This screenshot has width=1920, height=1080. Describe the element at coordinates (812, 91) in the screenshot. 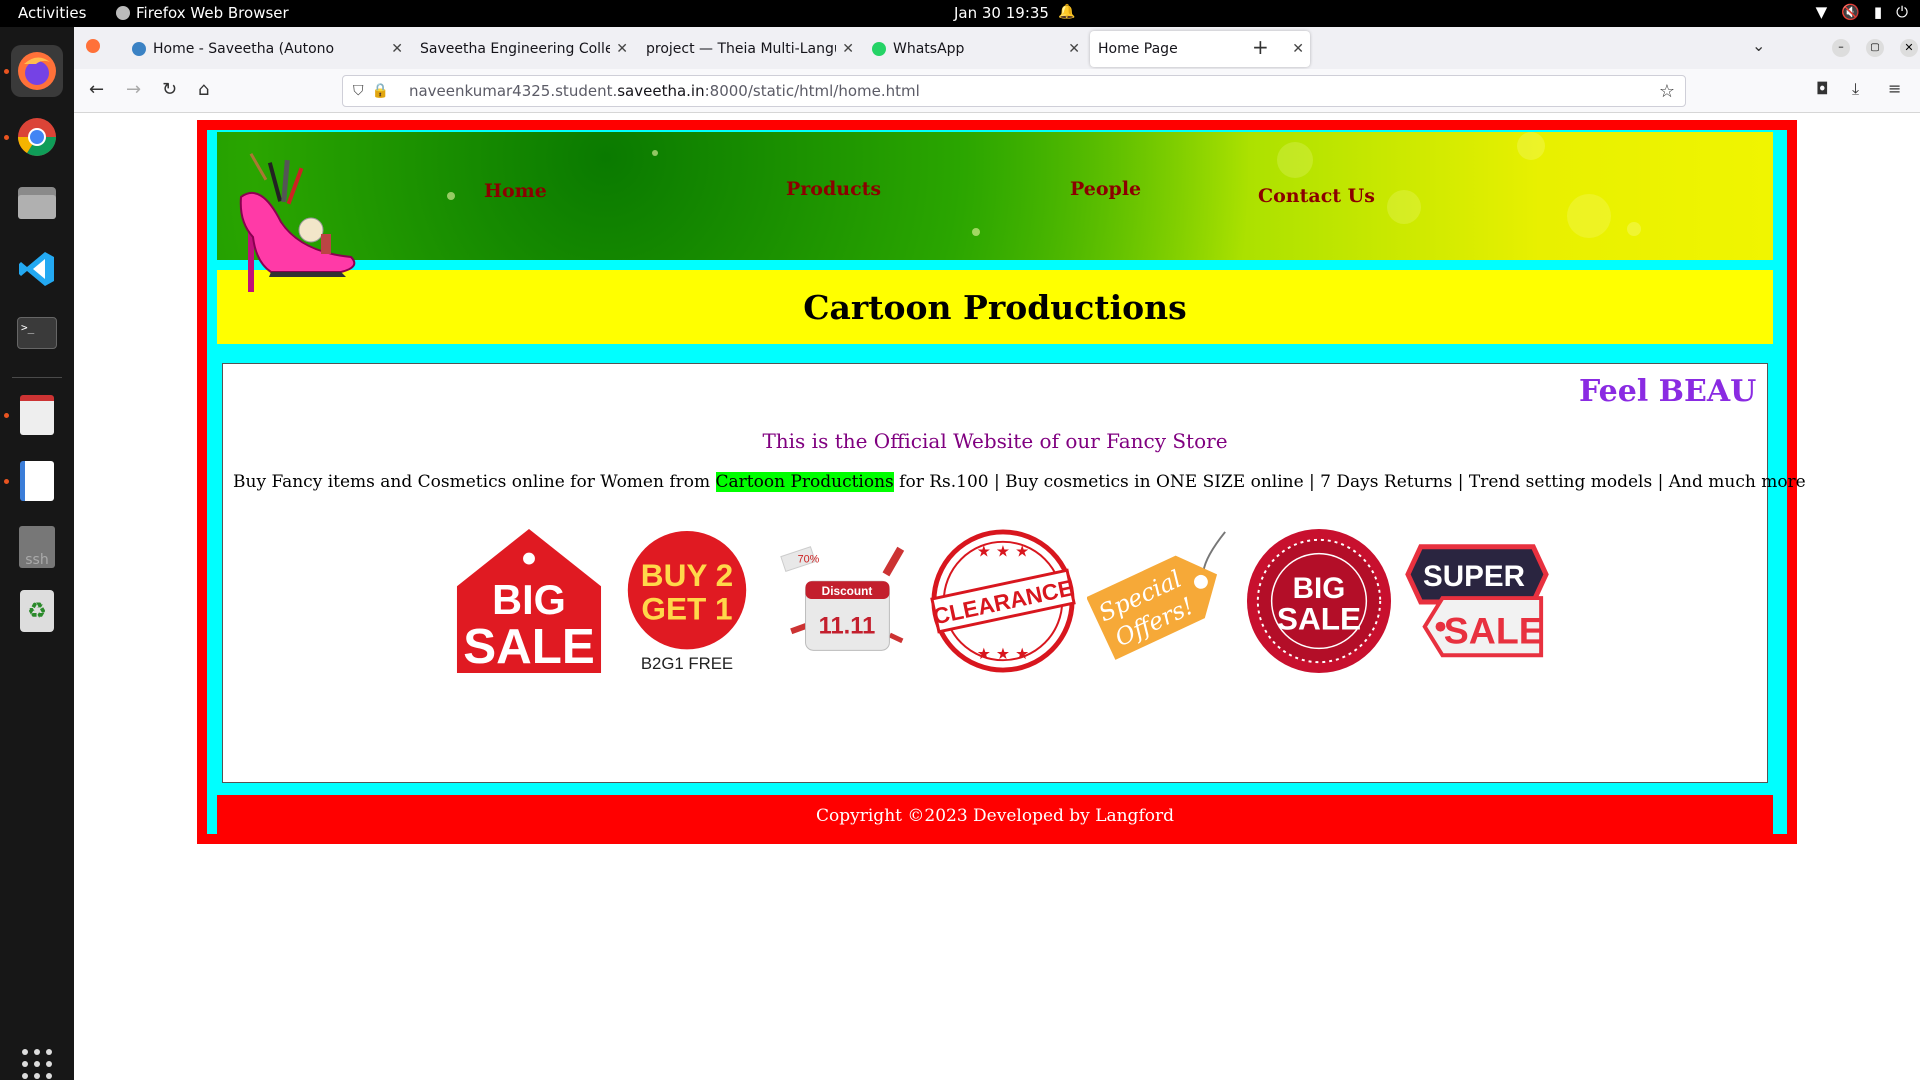

I see `url-suffix: :8000/static/html/home.html` at that location.